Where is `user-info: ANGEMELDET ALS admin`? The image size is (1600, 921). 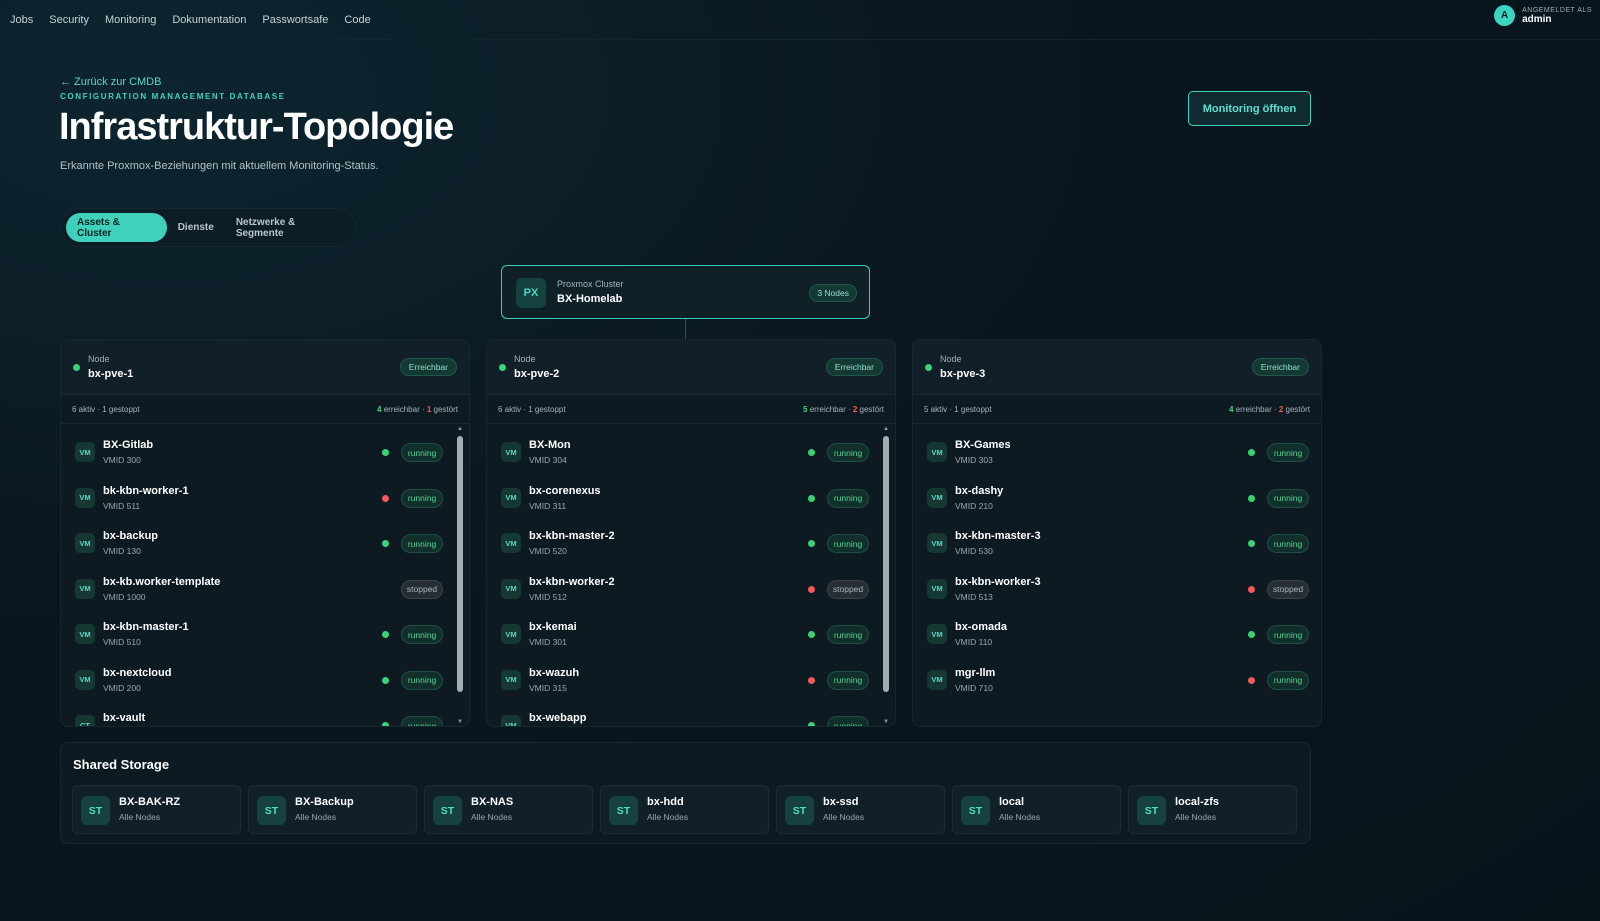
user-info: ANGEMELDET ALS admin is located at coordinates (1557, 16).